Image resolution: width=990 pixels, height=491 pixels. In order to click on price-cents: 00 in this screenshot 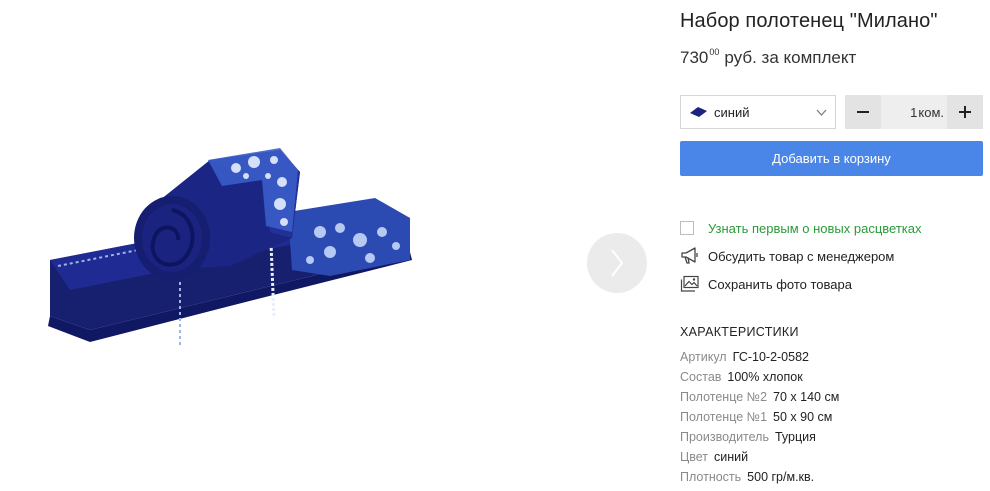, I will do `click(714, 52)`.